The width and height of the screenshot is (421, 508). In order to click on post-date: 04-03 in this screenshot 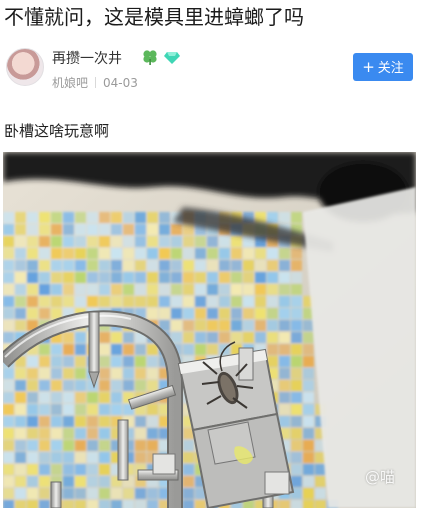, I will do `click(120, 83)`.